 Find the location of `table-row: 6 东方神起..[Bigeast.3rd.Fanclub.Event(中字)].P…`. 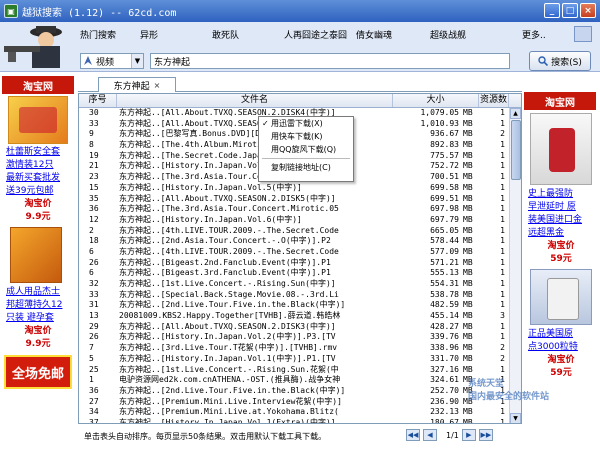

table-row: 6 东方神起..[Bigeast.3rd.Fanclub.Event(中字)].P… is located at coordinates (300, 273).